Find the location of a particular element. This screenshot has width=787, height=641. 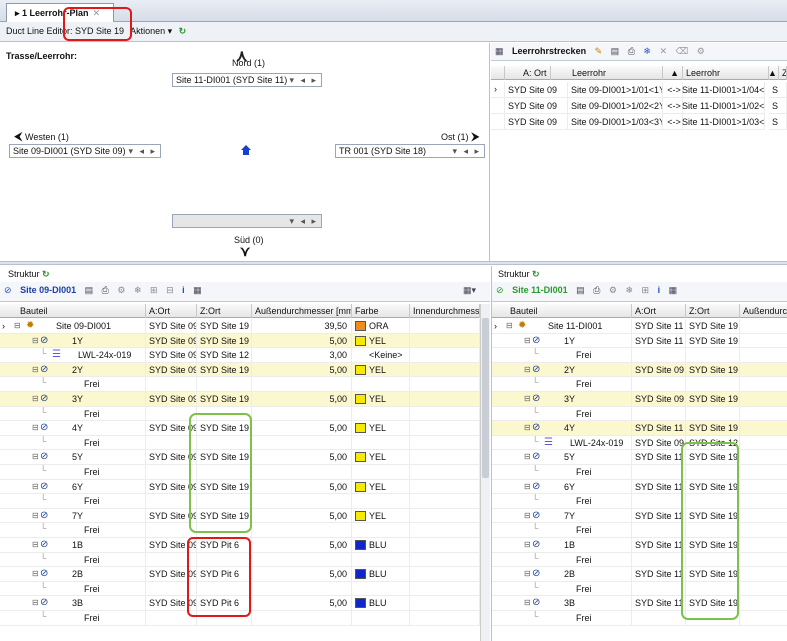

left-header-cell: Z:Ort is located at coordinates (224, 311).